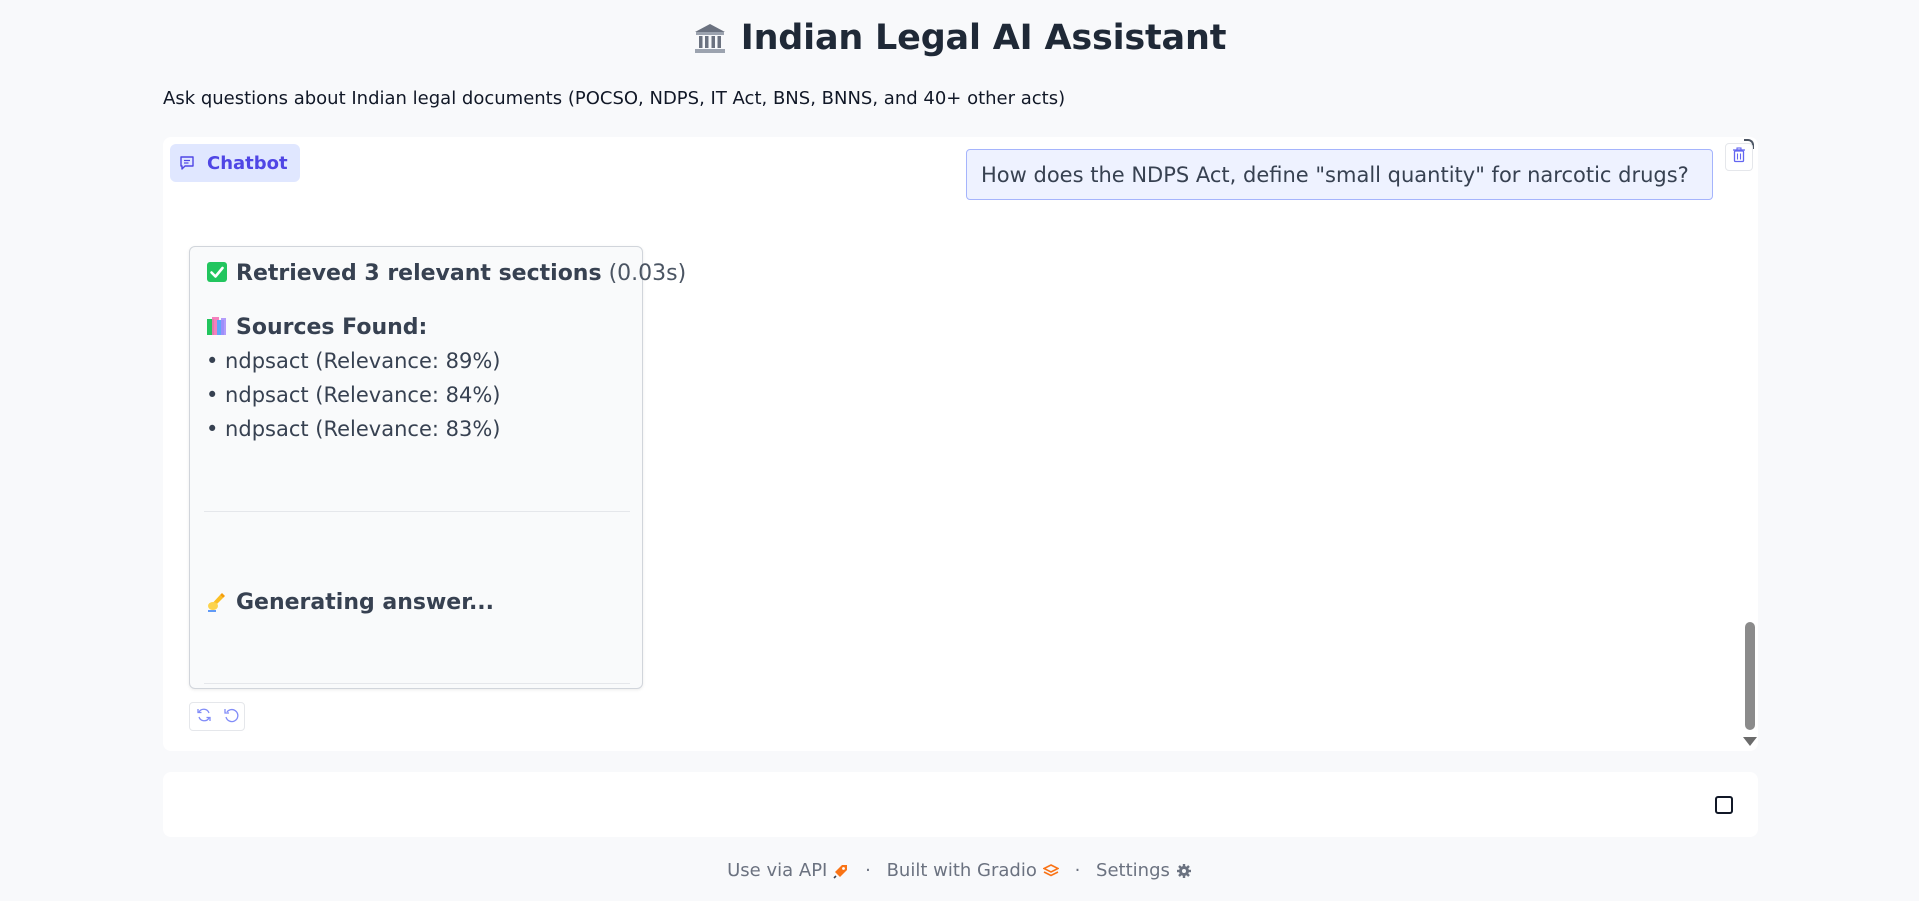 The width and height of the screenshot is (1919, 901). I want to click on retrieved-time: (0.03s), so click(647, 273).